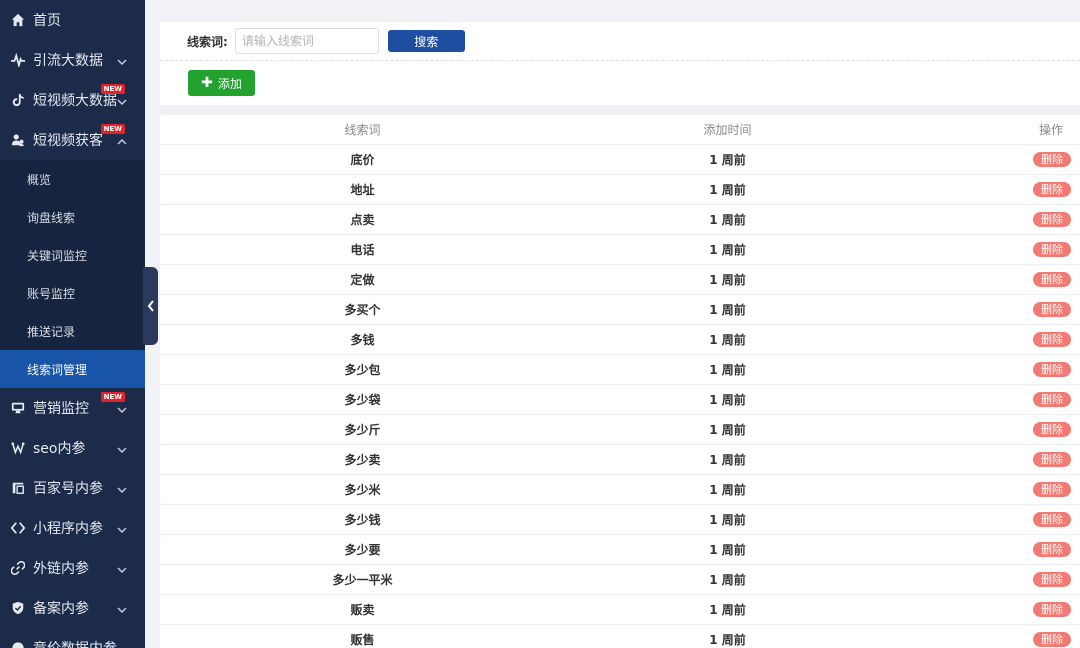 The height and width of the screenshot is (648, 1080). I want to click on link-icon, so click(18, 568).